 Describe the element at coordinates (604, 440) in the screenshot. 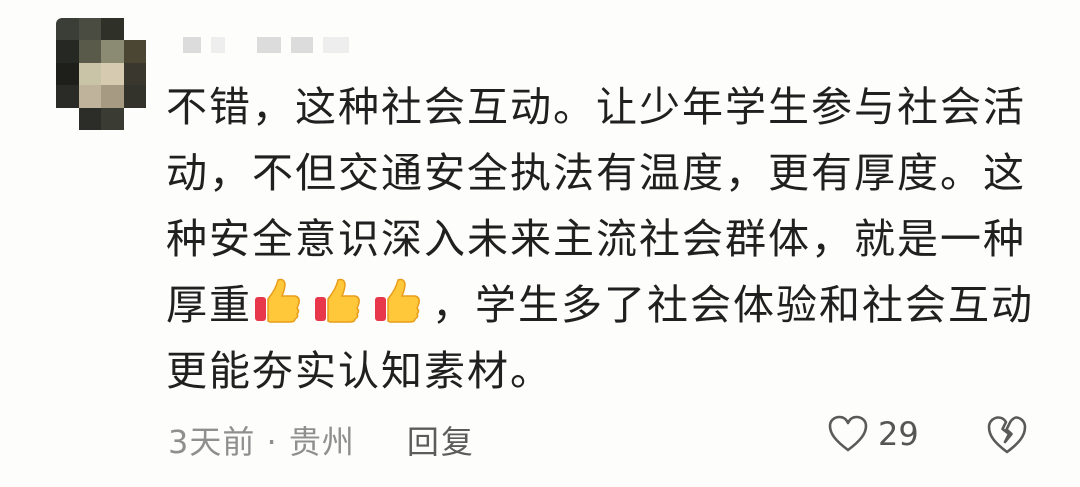

I see `comment-footer: 3天前 · 贵州 回复 29` at that location.